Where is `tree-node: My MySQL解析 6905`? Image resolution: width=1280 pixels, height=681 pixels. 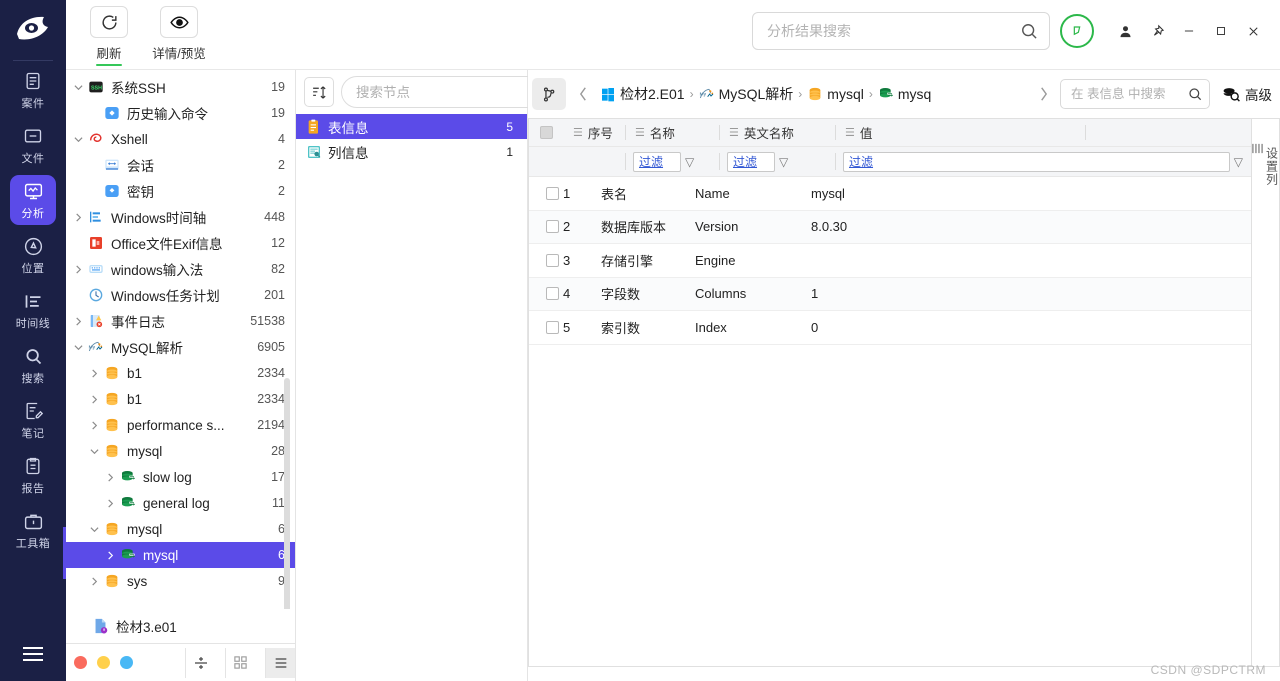 tree-node: My MySQL解析 6905 is located at coordinates (180, 347).